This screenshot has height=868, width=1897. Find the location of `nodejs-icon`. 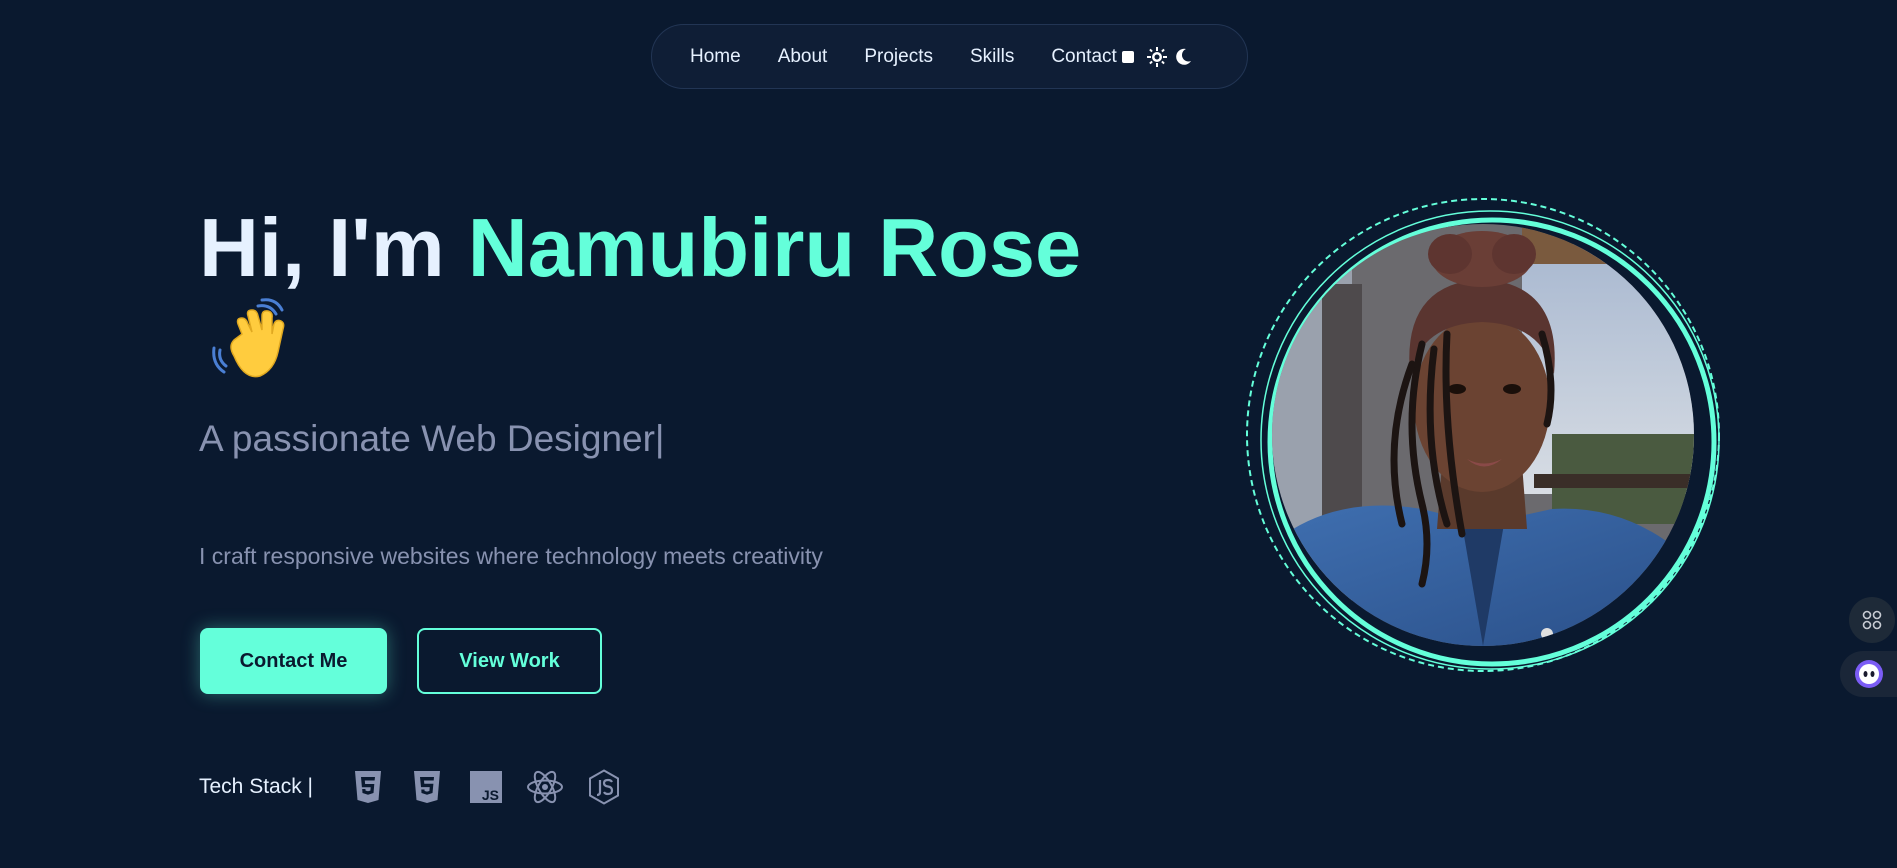

nodejs-icon is located at coordinates (604, 787).